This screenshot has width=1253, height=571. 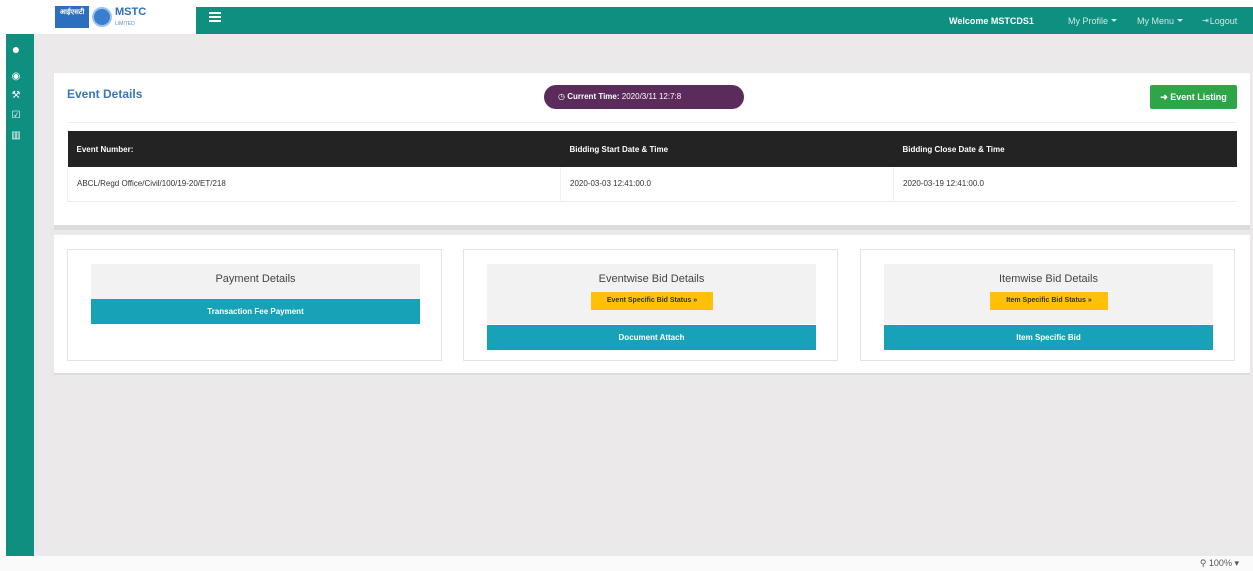 What do you see at coordinates (1065, 184) in the screenshot?
I see `bidding-close-cell: 2020-03-19 12:41:00.0` at bounding box center [1065, 184].